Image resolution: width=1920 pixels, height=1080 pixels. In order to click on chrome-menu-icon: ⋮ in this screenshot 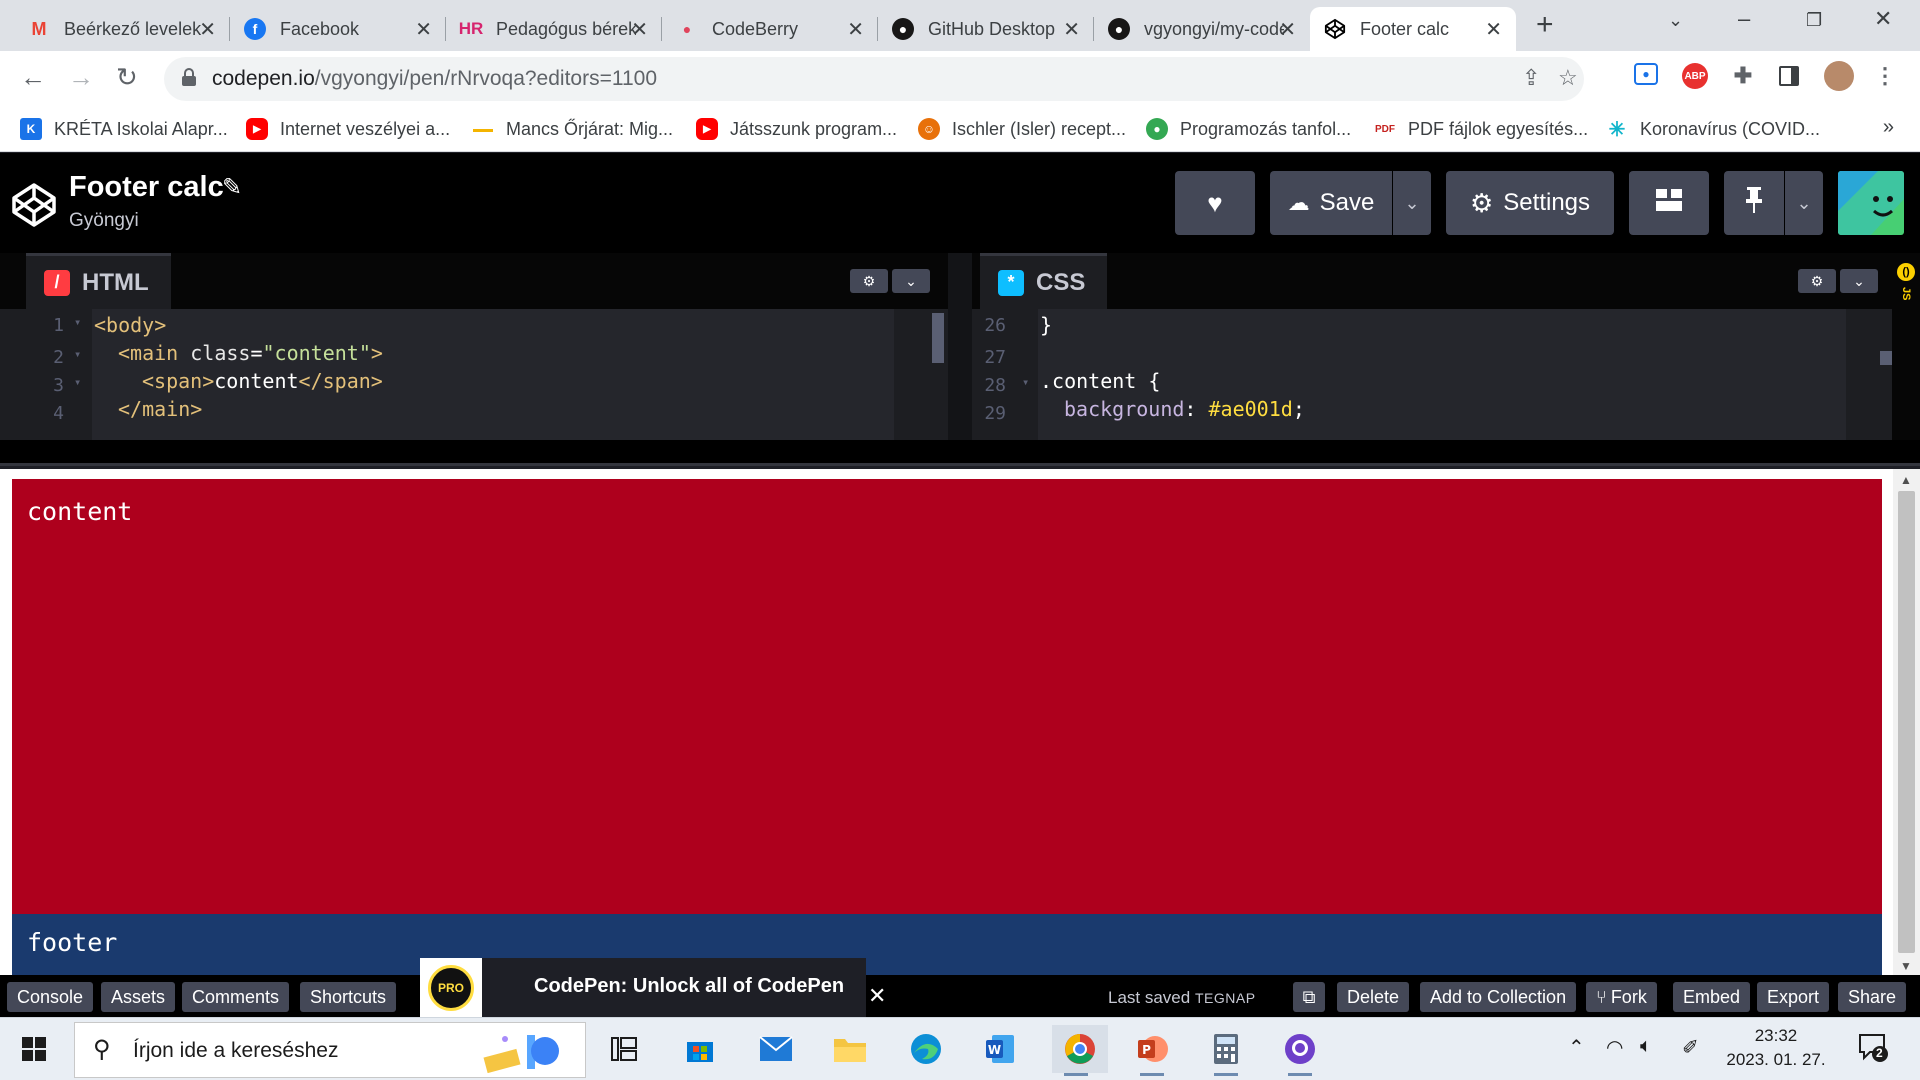, I will do `click(1885, 76)`.